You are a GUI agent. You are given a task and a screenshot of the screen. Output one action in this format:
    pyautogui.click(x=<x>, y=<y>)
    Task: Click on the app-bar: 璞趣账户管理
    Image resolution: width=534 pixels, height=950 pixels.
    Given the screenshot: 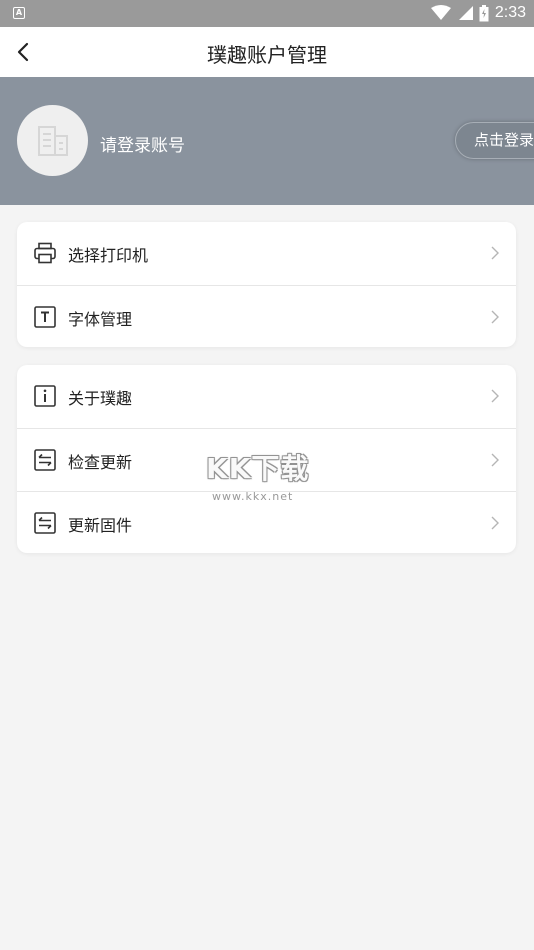 What is the action you would take?
    pyautogui.click(x=267, y=52)
    